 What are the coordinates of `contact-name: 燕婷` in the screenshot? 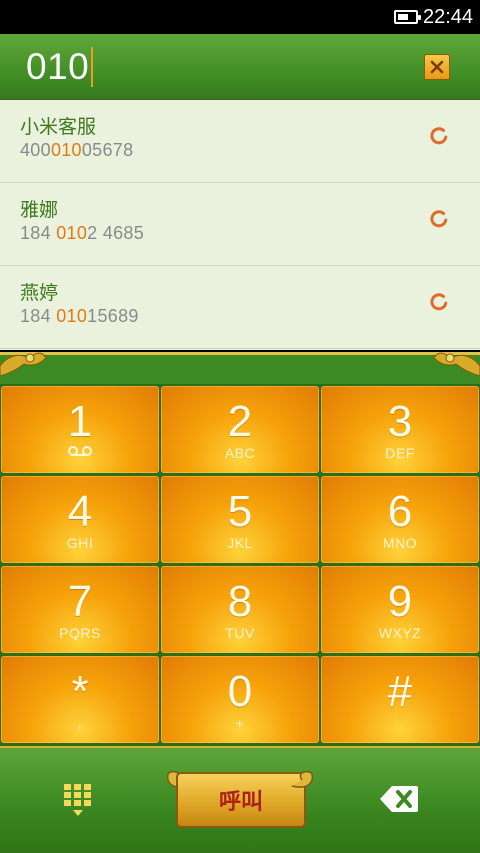 It's located at (39, 293).